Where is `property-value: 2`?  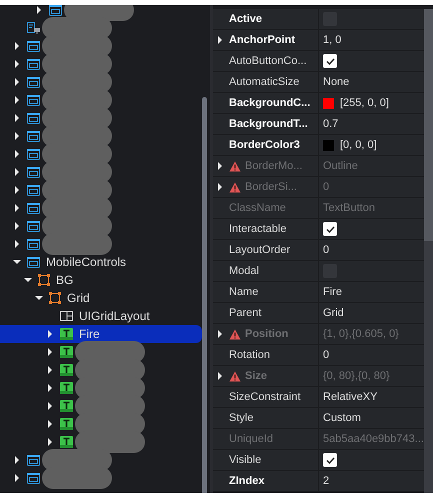
property-value: 2 is located at coordinates (326, 481).